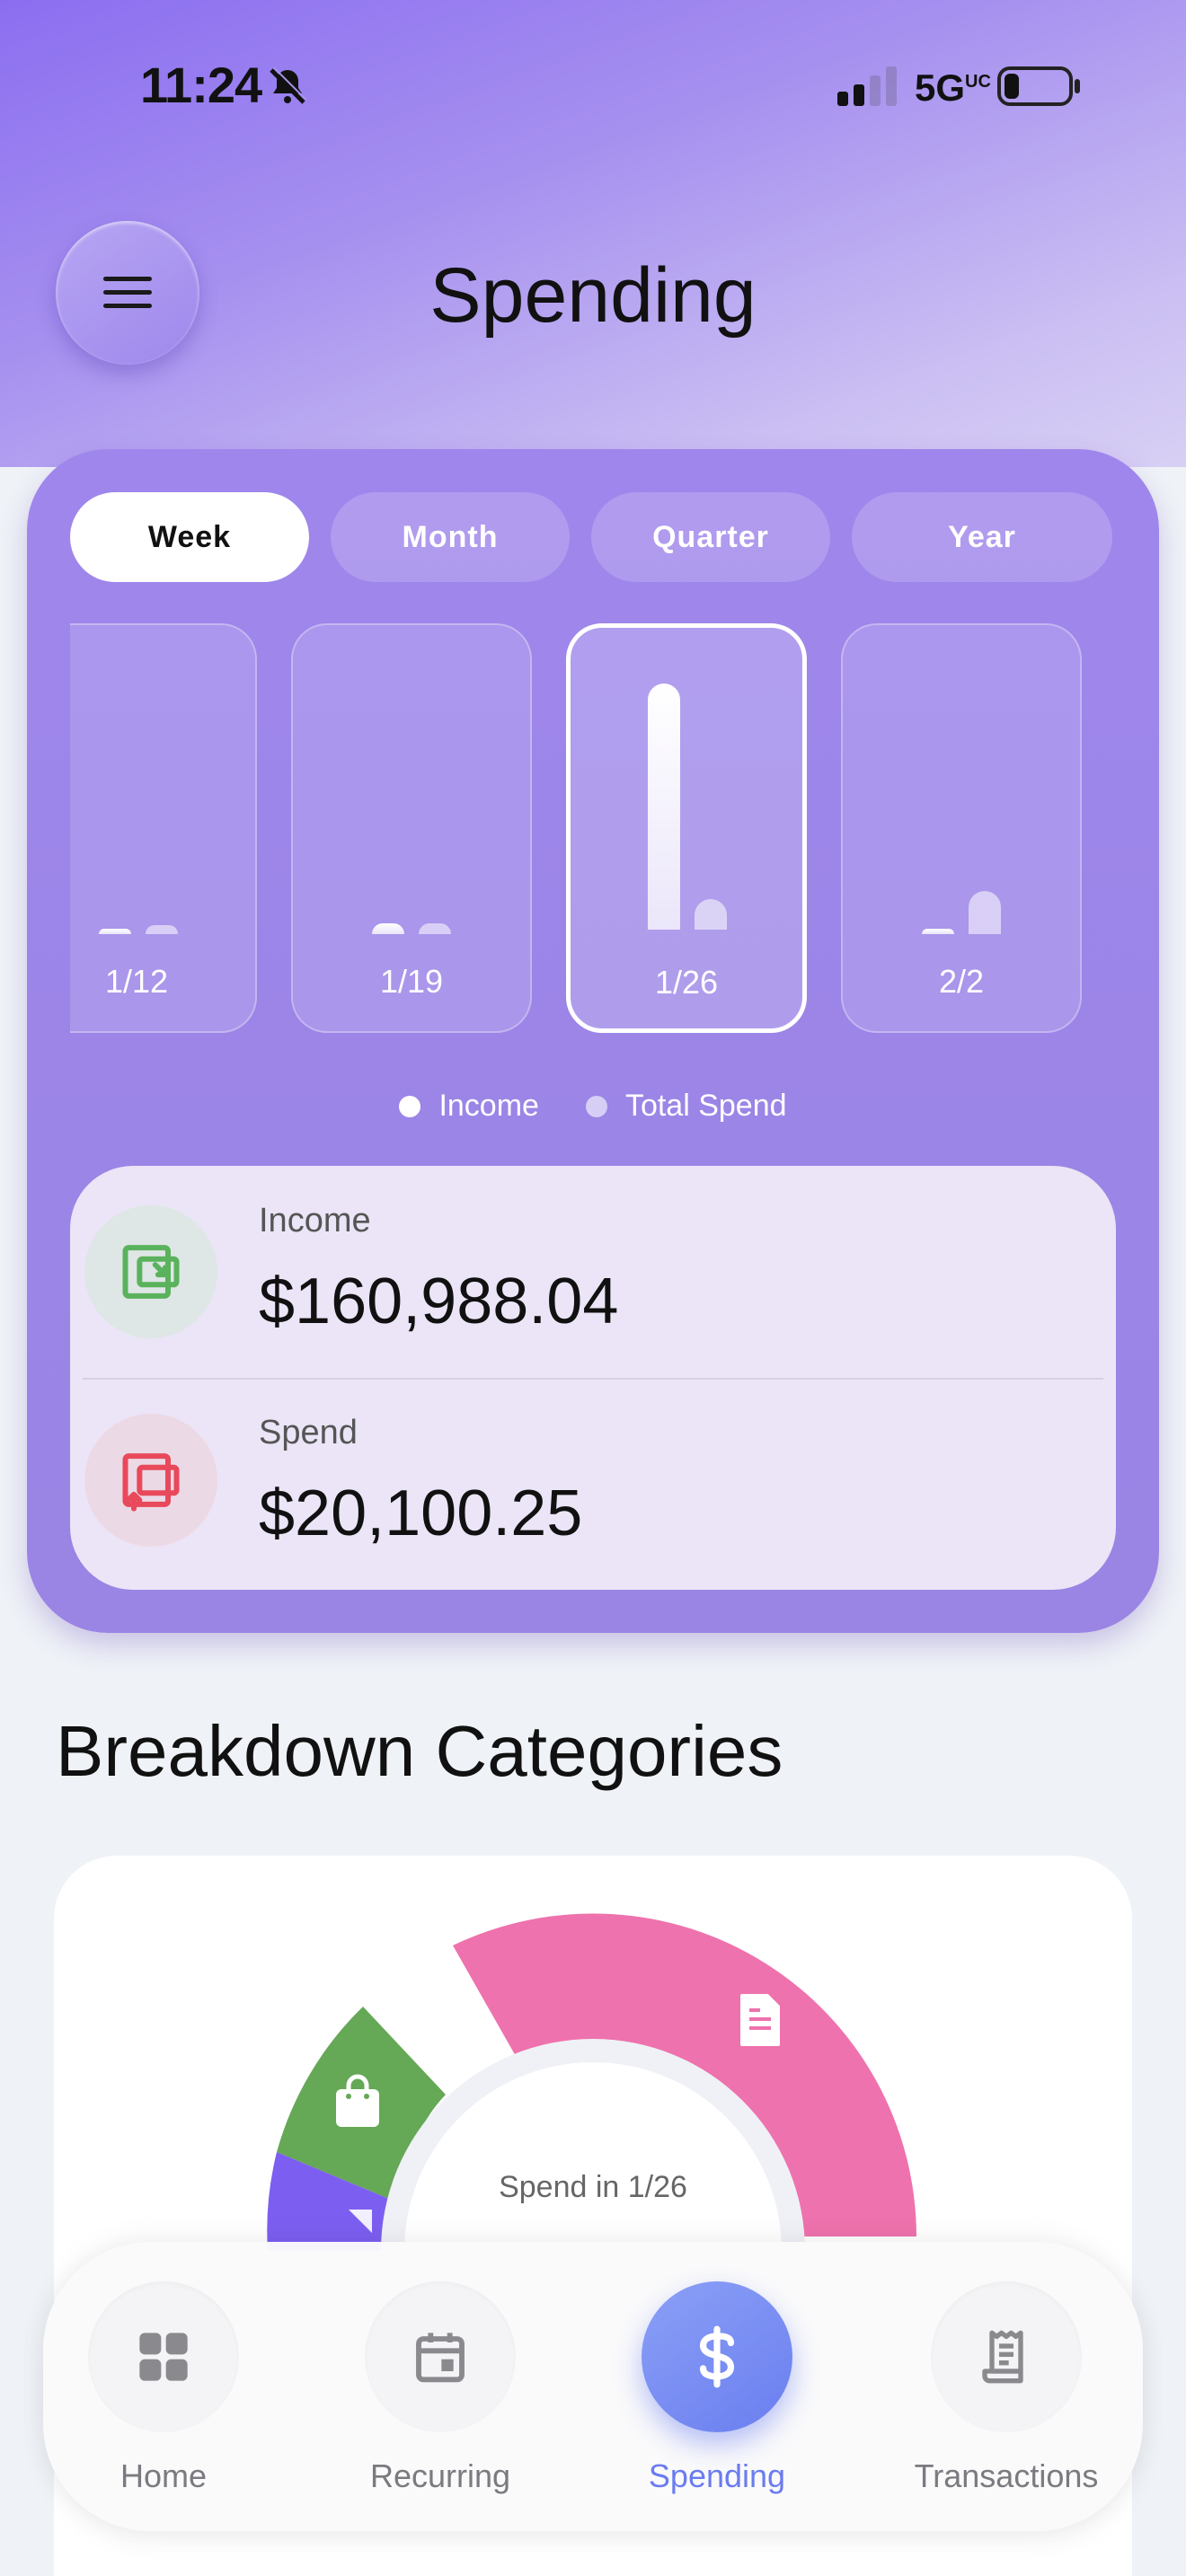 The width and height of the screenshot is (1186, 2576). I want to click on spend-label: Spend, so click(308, 1432).